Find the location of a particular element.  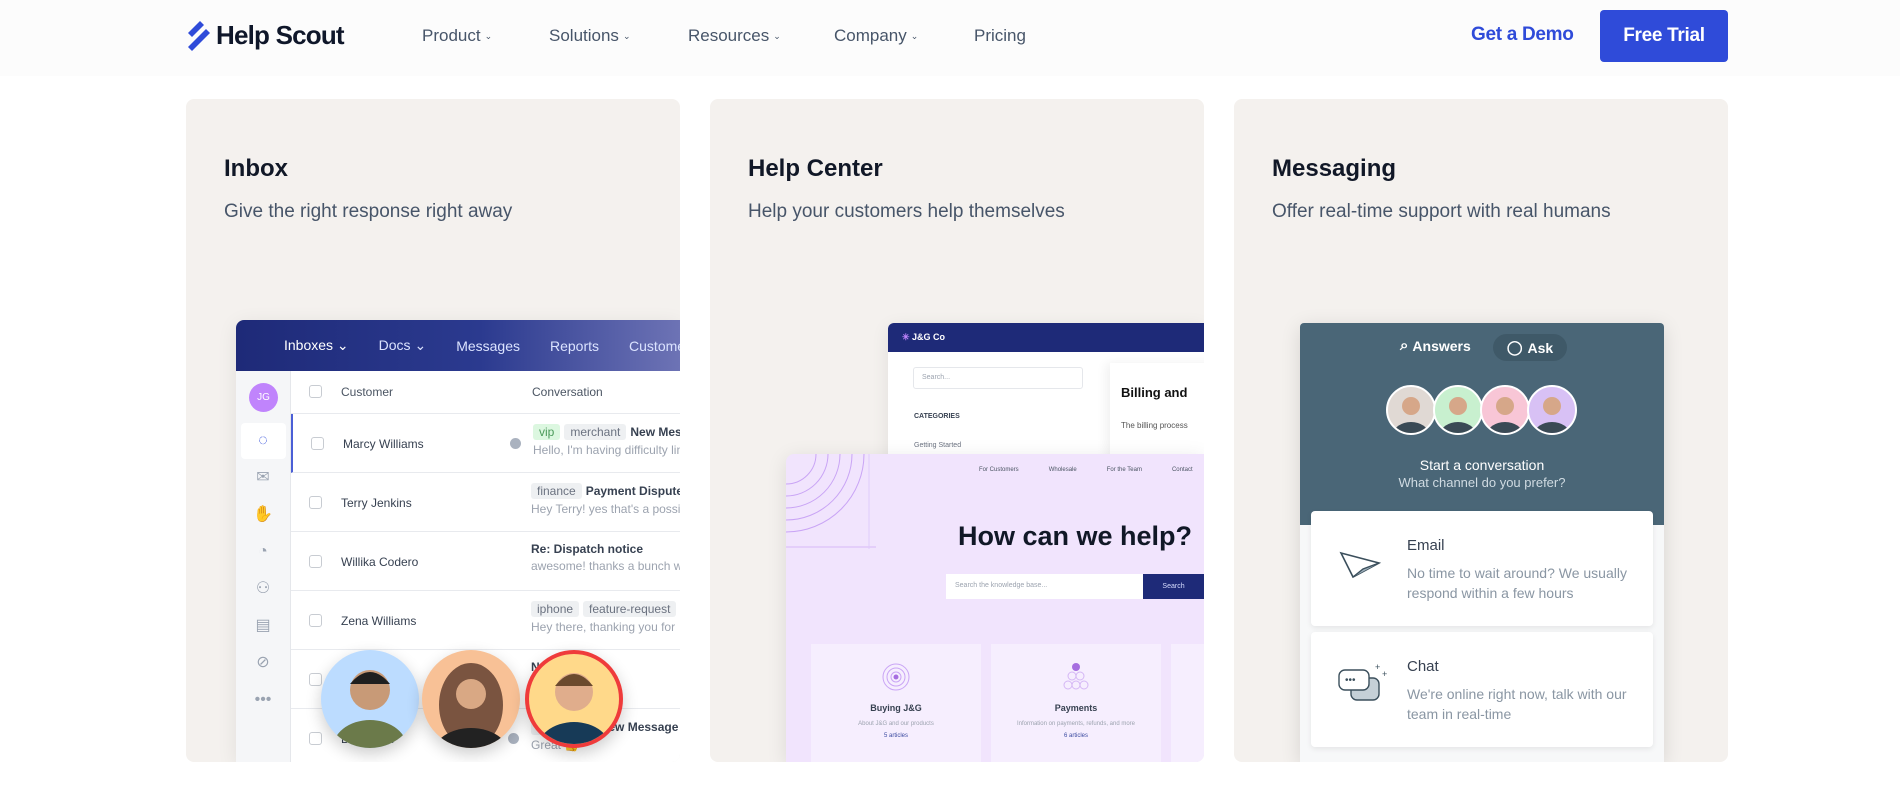

chat-bubble-icon: ◯ is located at coordinates (1514, 347).